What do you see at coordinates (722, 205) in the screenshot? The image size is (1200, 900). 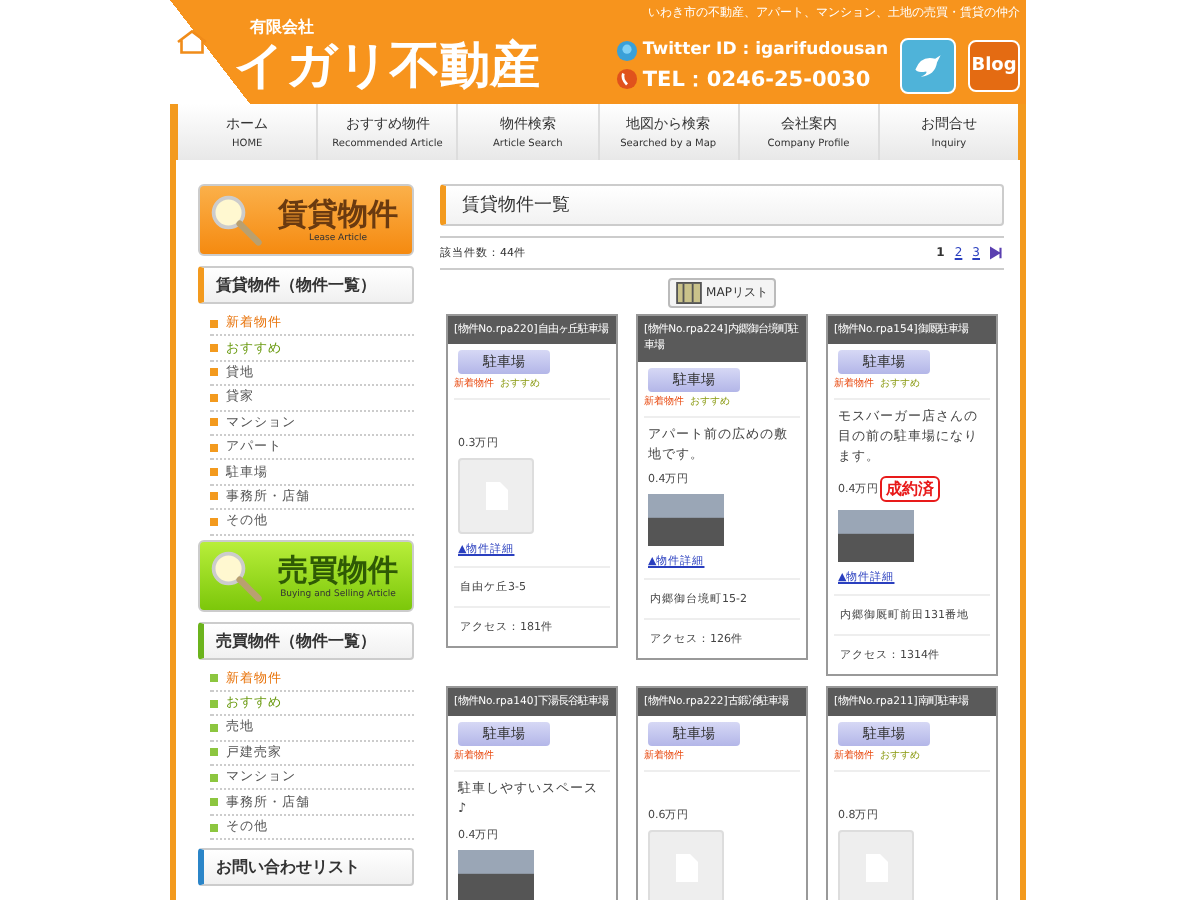 I see `page-heading: 賃貸物件一覧` at bounding box center [722, 205].